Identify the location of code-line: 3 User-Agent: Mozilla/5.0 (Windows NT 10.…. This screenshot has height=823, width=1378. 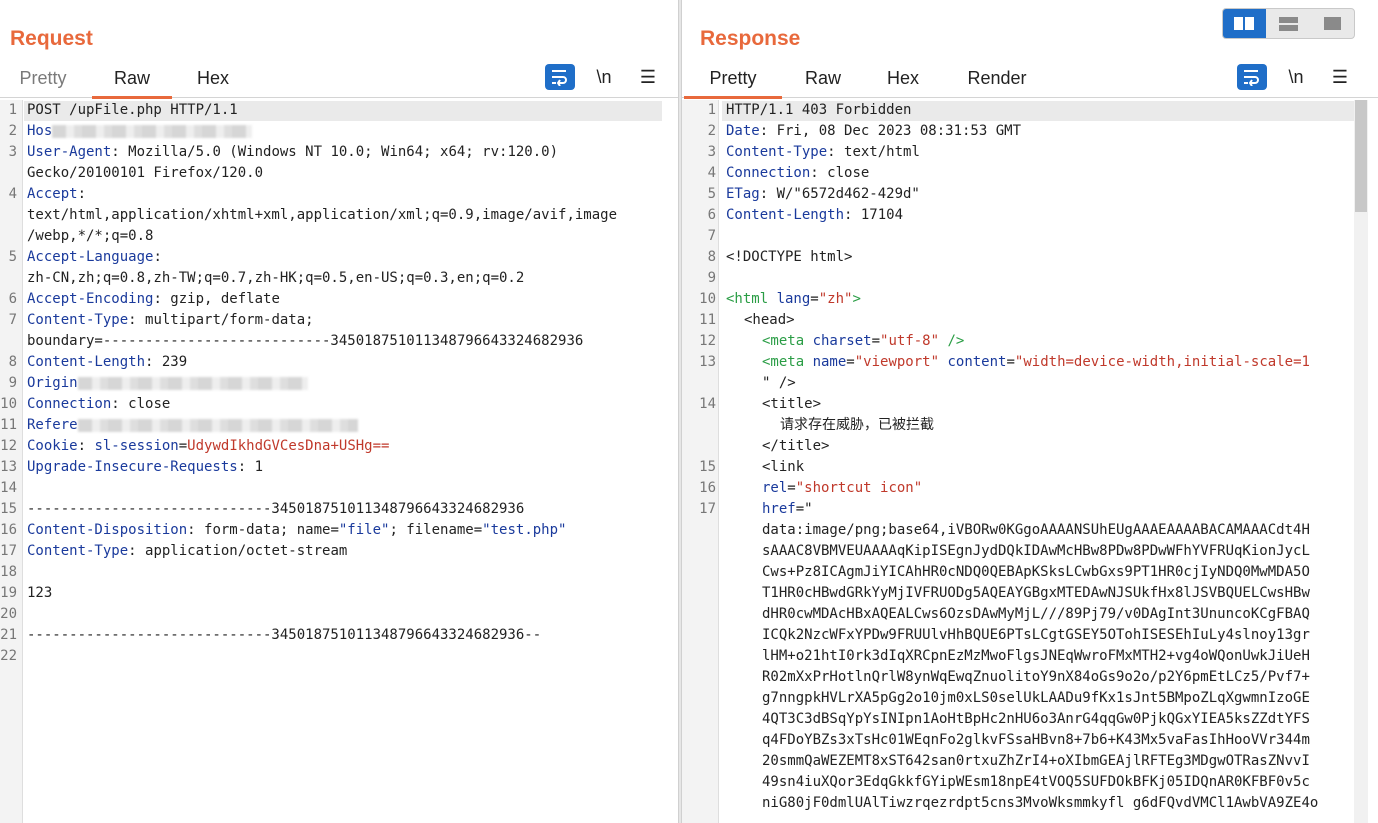
(283, 152).